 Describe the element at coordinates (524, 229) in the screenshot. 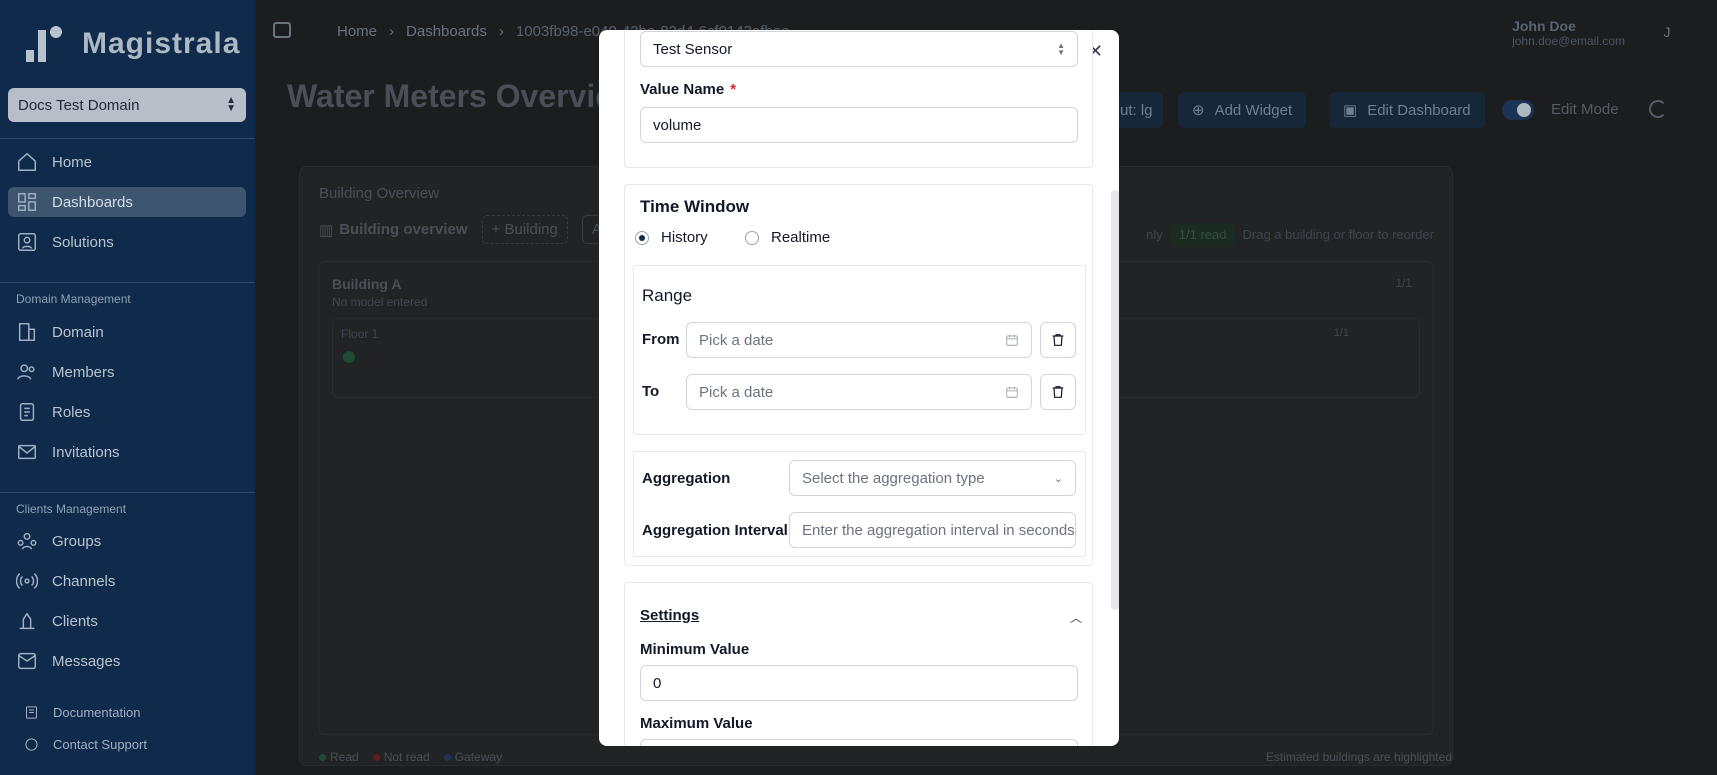

I see `add-building-button: + Building` at that location.